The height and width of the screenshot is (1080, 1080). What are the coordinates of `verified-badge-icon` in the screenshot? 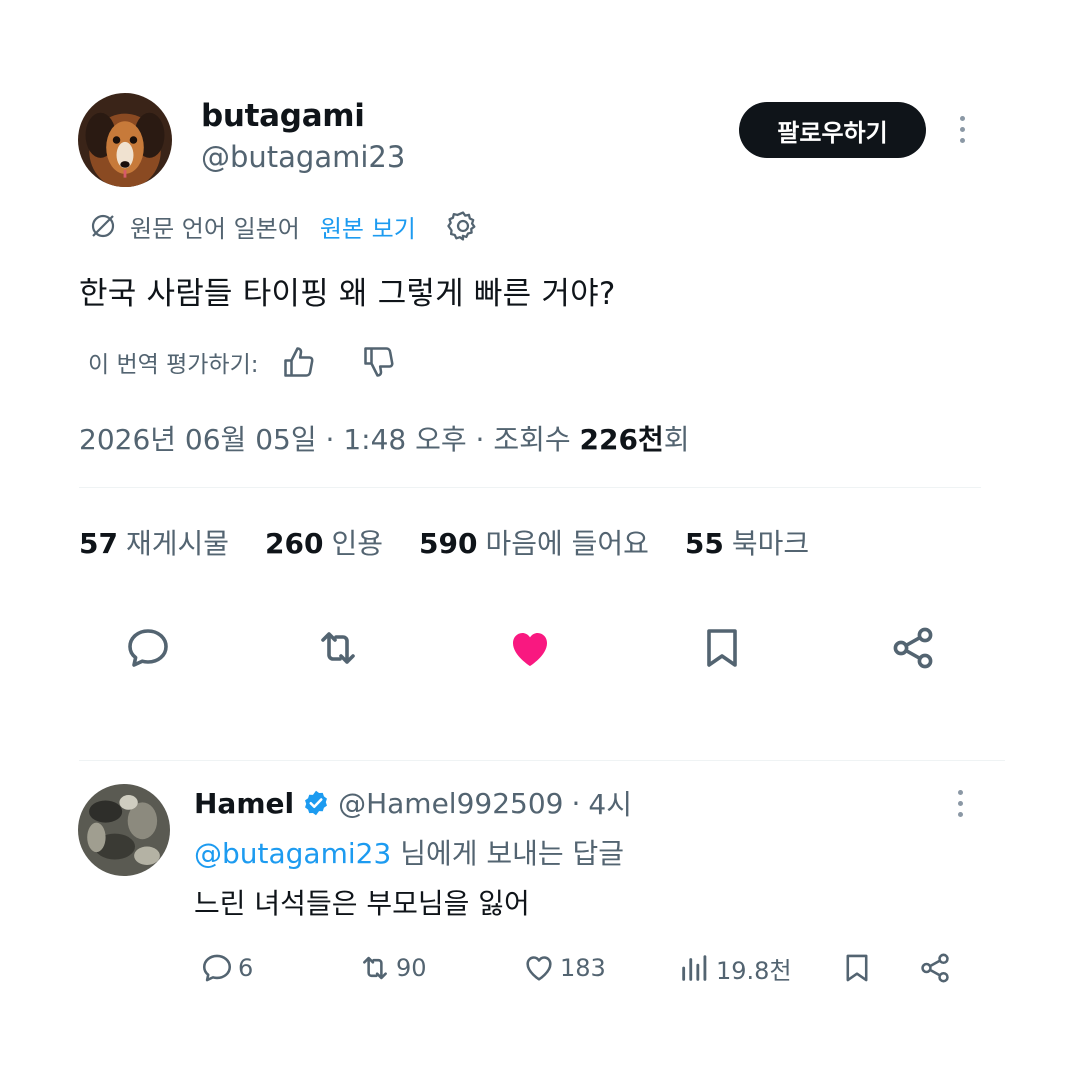 It's located at (316, 803).